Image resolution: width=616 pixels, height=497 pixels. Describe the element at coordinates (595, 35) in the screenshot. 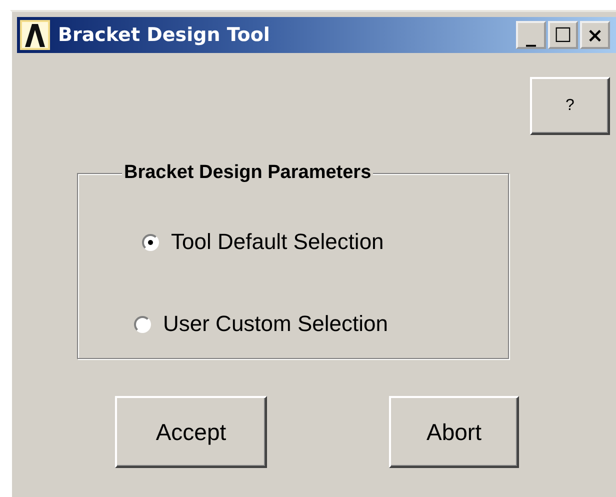

I see `close-button: ×` at that location.